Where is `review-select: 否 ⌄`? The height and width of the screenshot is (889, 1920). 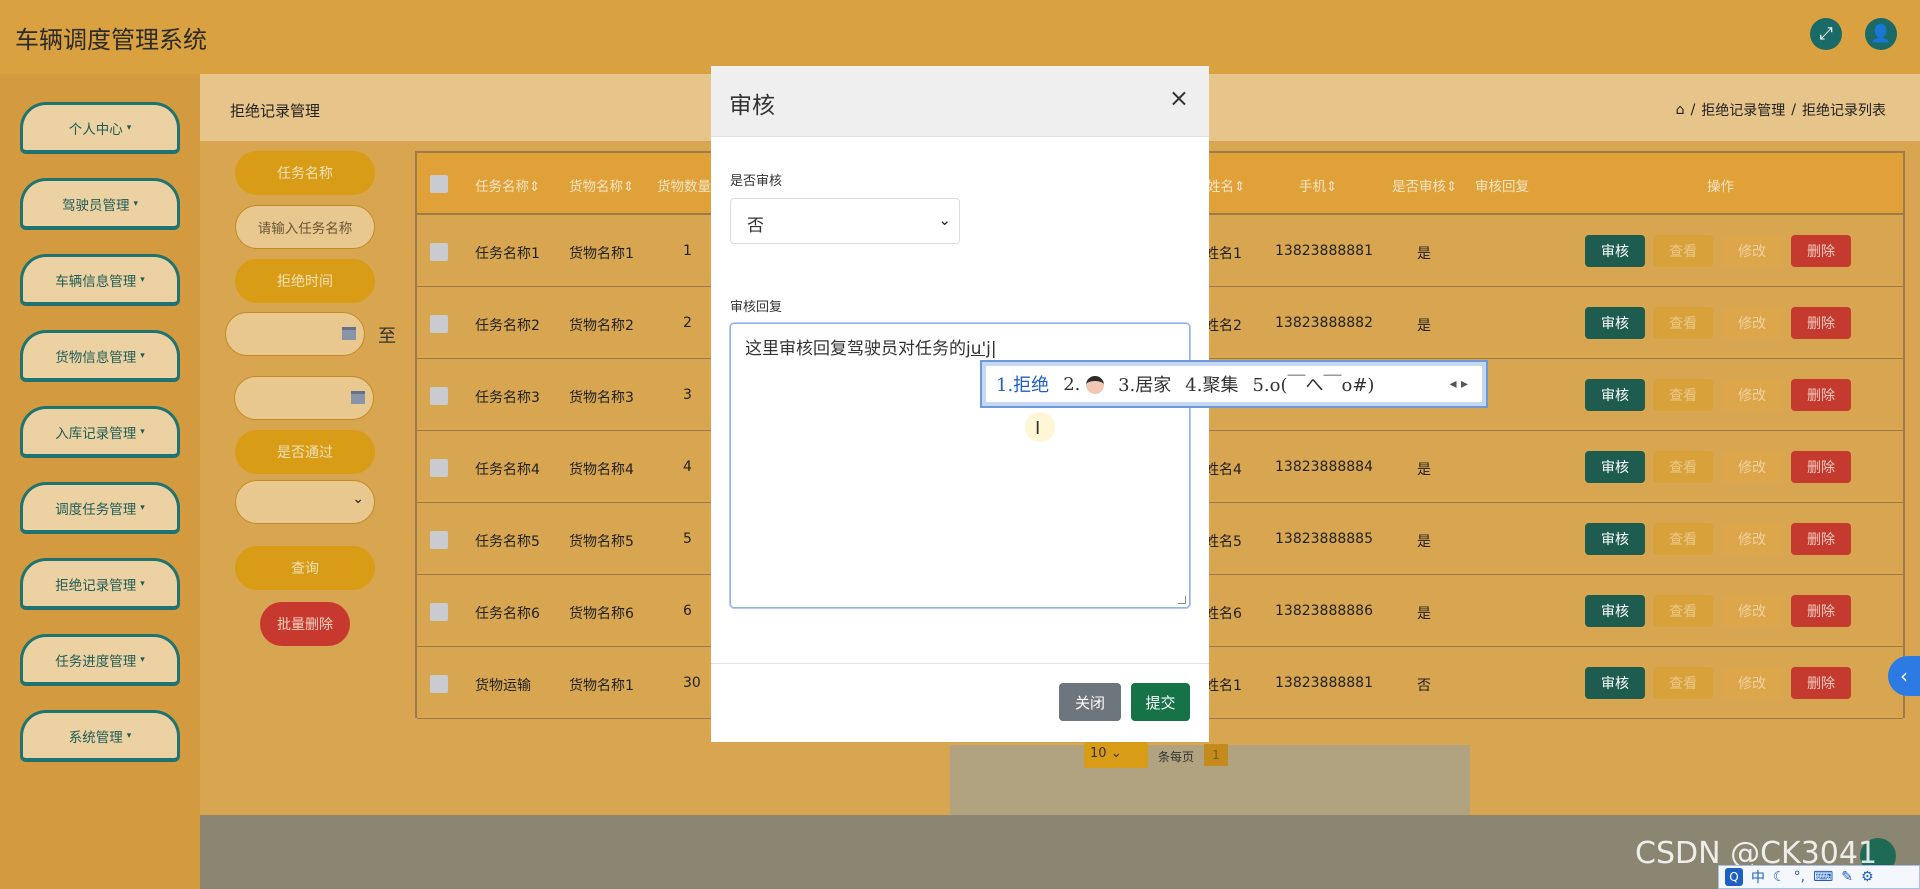
review-select: 否 ⌄ is located at coordinates (845, 221).